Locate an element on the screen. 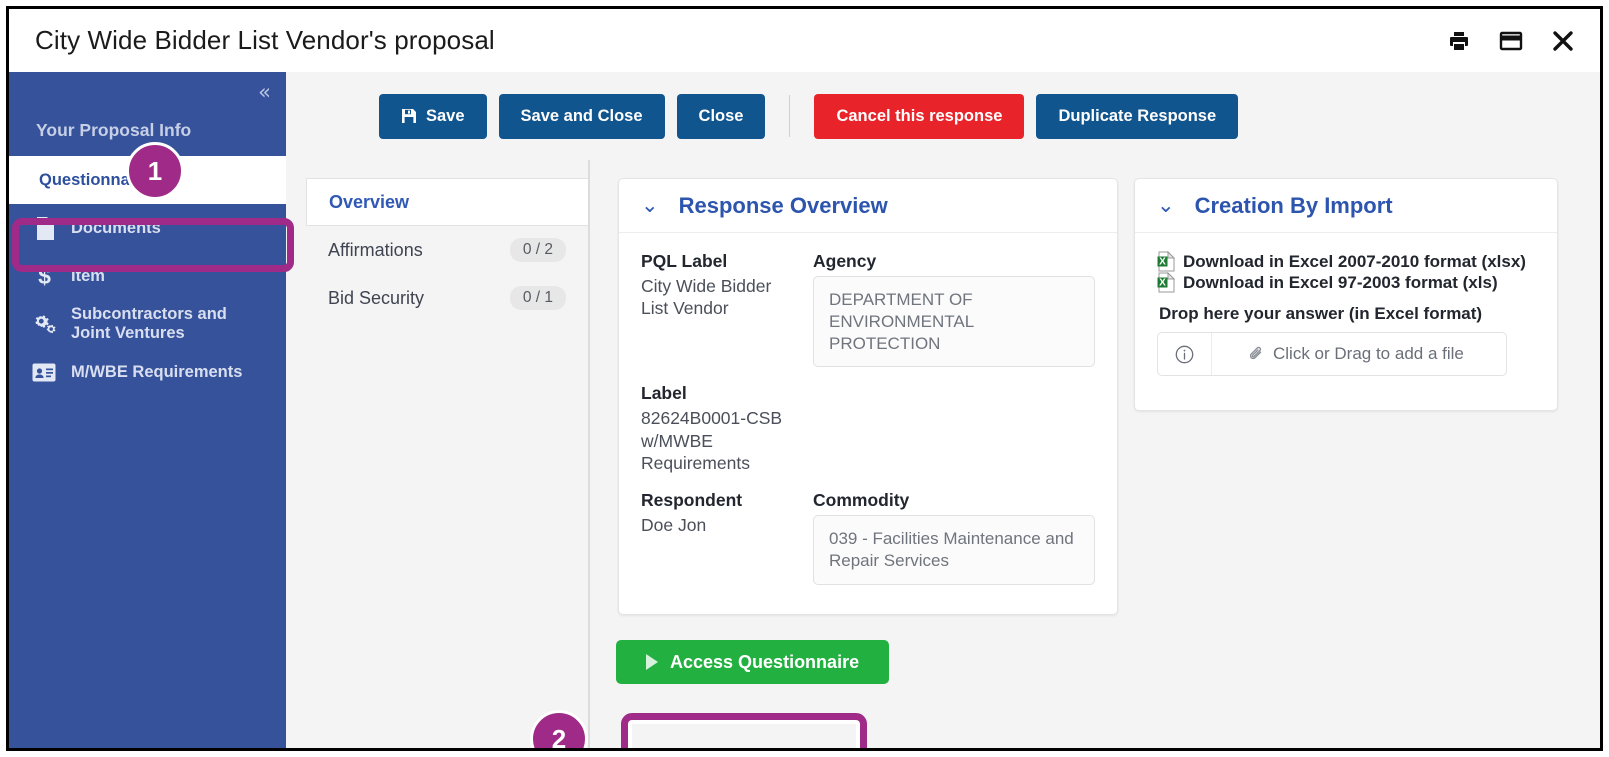 This screenshot has width=1609, height=757. agency-caption: Agency is located at coordinates (845, 261).